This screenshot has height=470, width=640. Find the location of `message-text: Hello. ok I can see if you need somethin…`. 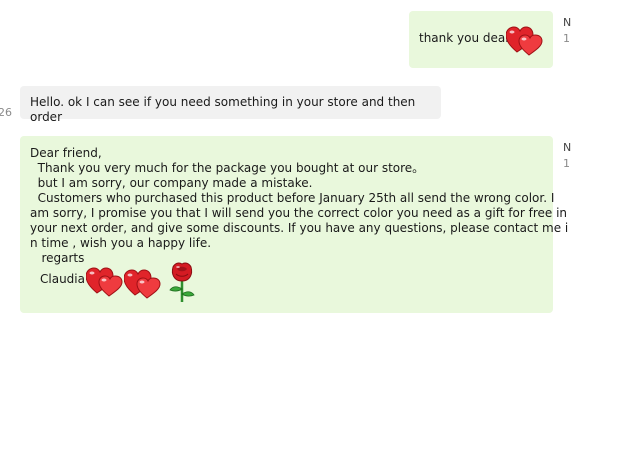

message-text: Hello. ok I can see if you need somethin… is located at coordinates (223, 109).